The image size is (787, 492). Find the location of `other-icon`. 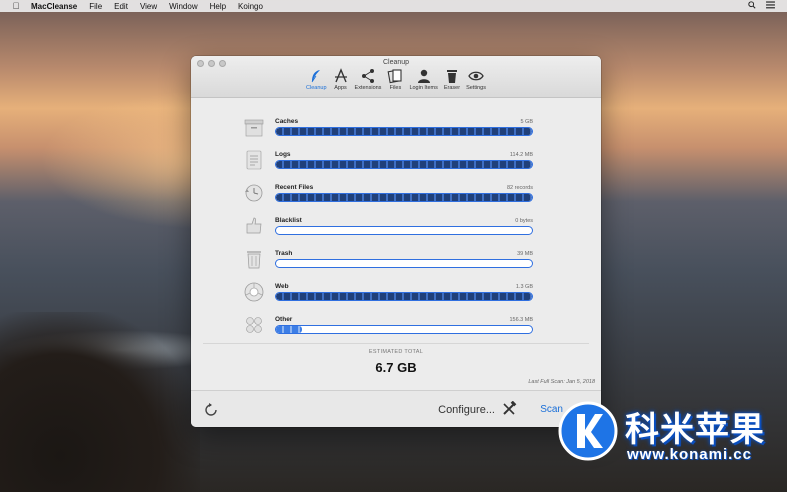

other-icon is located at coordinates (254, 325).